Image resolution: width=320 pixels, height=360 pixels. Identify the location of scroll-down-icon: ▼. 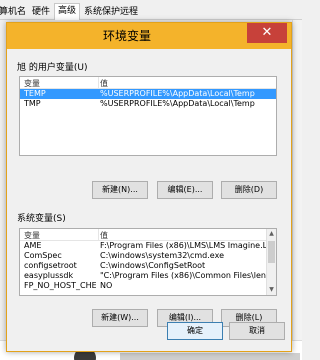
(271, 290).